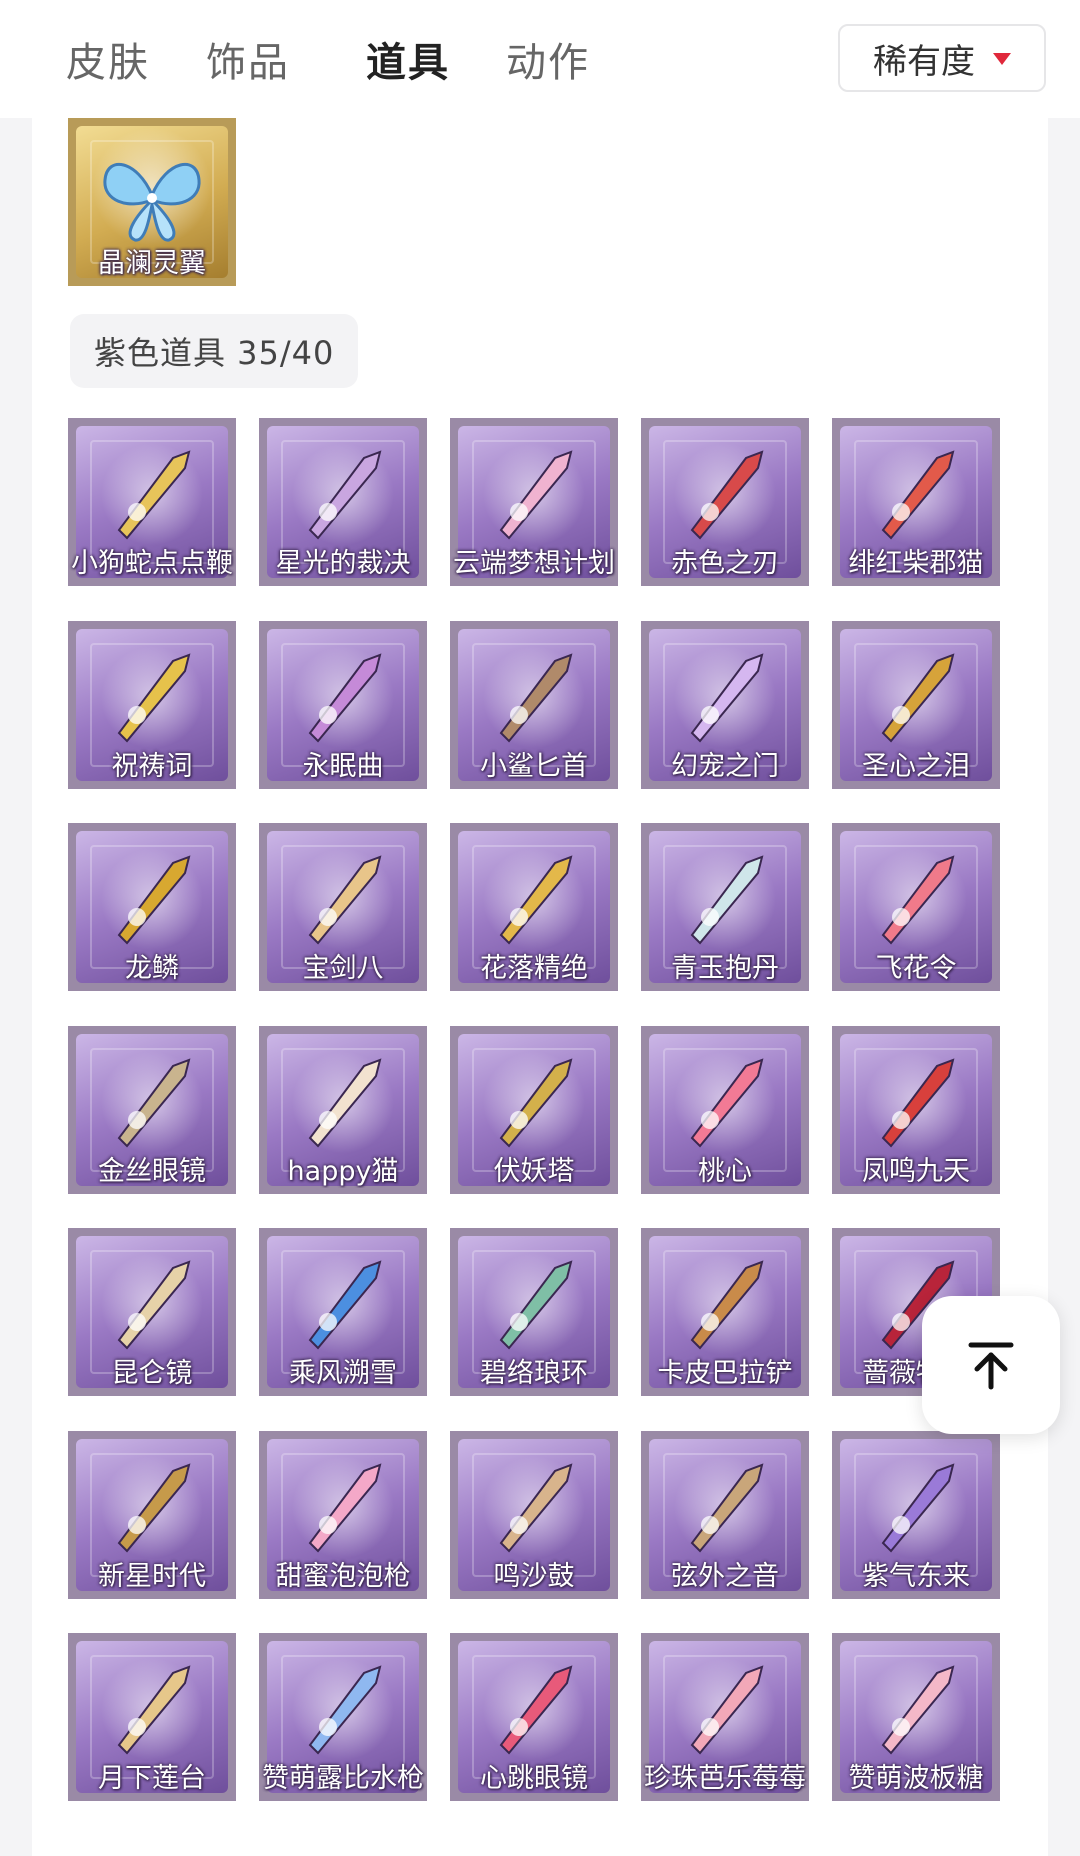  I want to click on purple-sword-icon, so click(918, 1508).